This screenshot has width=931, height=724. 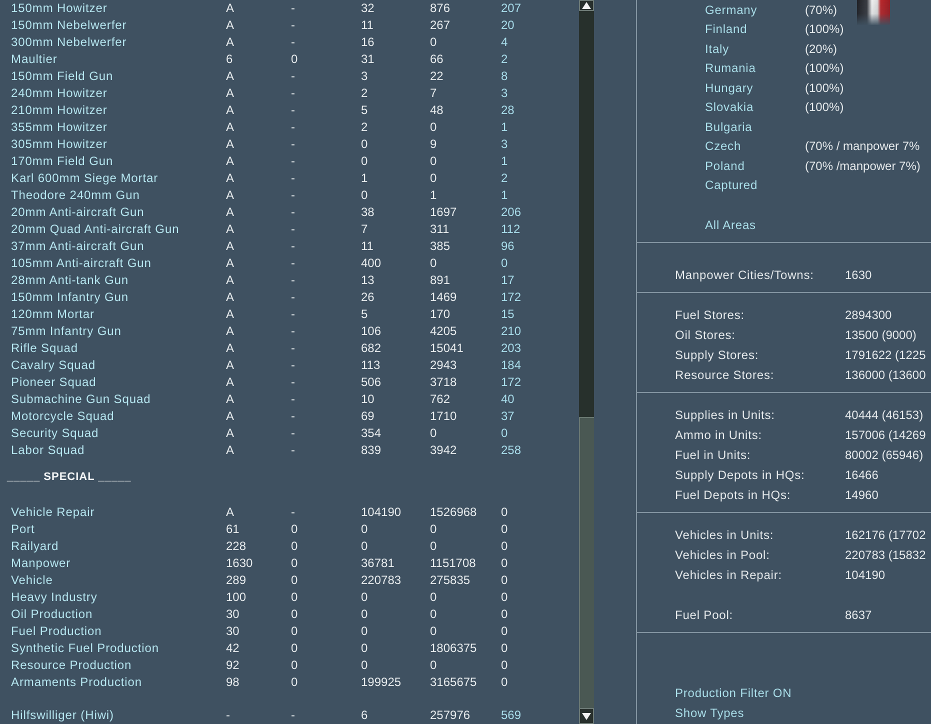 What do you see at coordinates (717, 49) in the screenshot?
I see `nation-link: Italy` at bounding box center [717, 49].